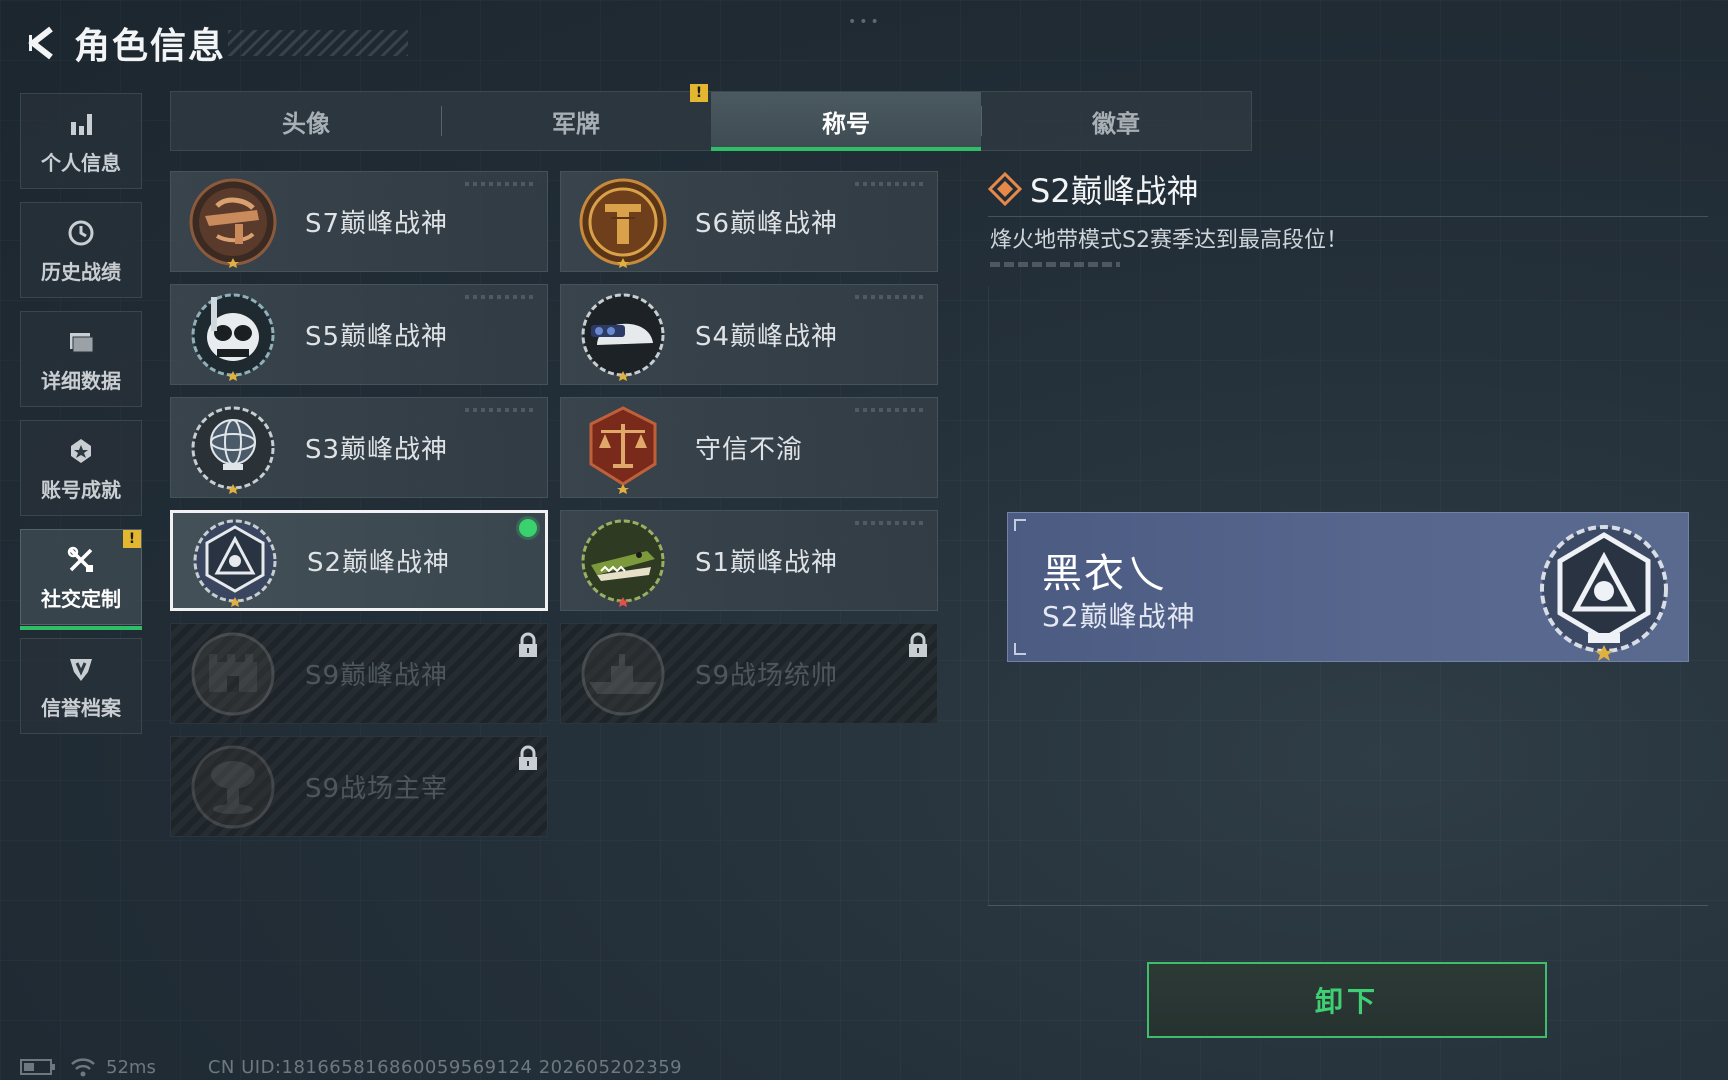  I want to click on tab-bar: 头像 军牌 称号 徽章, so click(711, 121).